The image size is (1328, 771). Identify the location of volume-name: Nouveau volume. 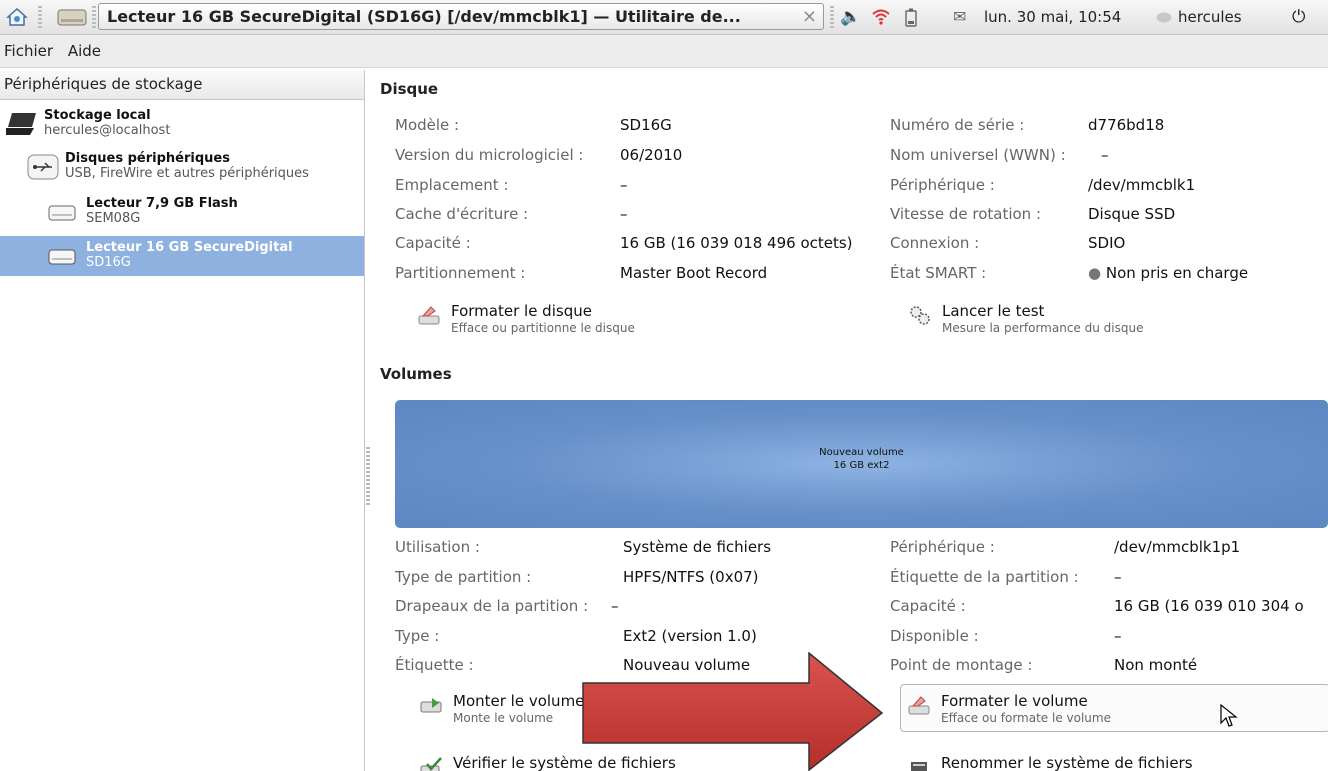
(861, 452).